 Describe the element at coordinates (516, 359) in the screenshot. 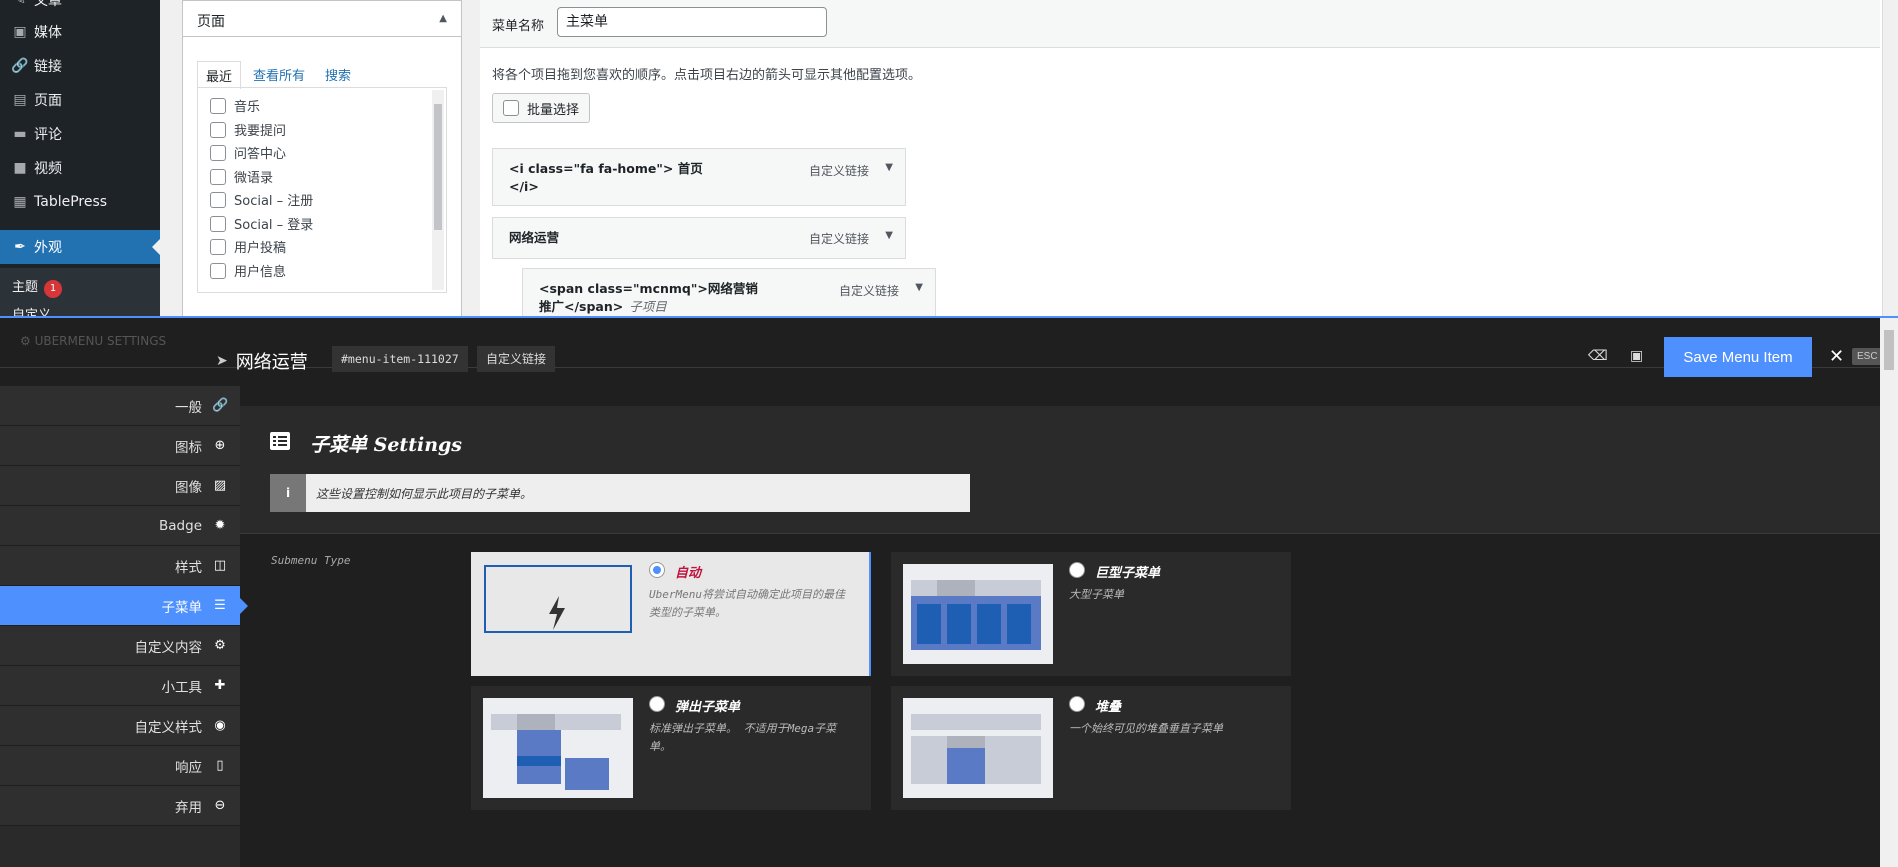

I see `menu-item-type-chip: 自定义链接` at that location.